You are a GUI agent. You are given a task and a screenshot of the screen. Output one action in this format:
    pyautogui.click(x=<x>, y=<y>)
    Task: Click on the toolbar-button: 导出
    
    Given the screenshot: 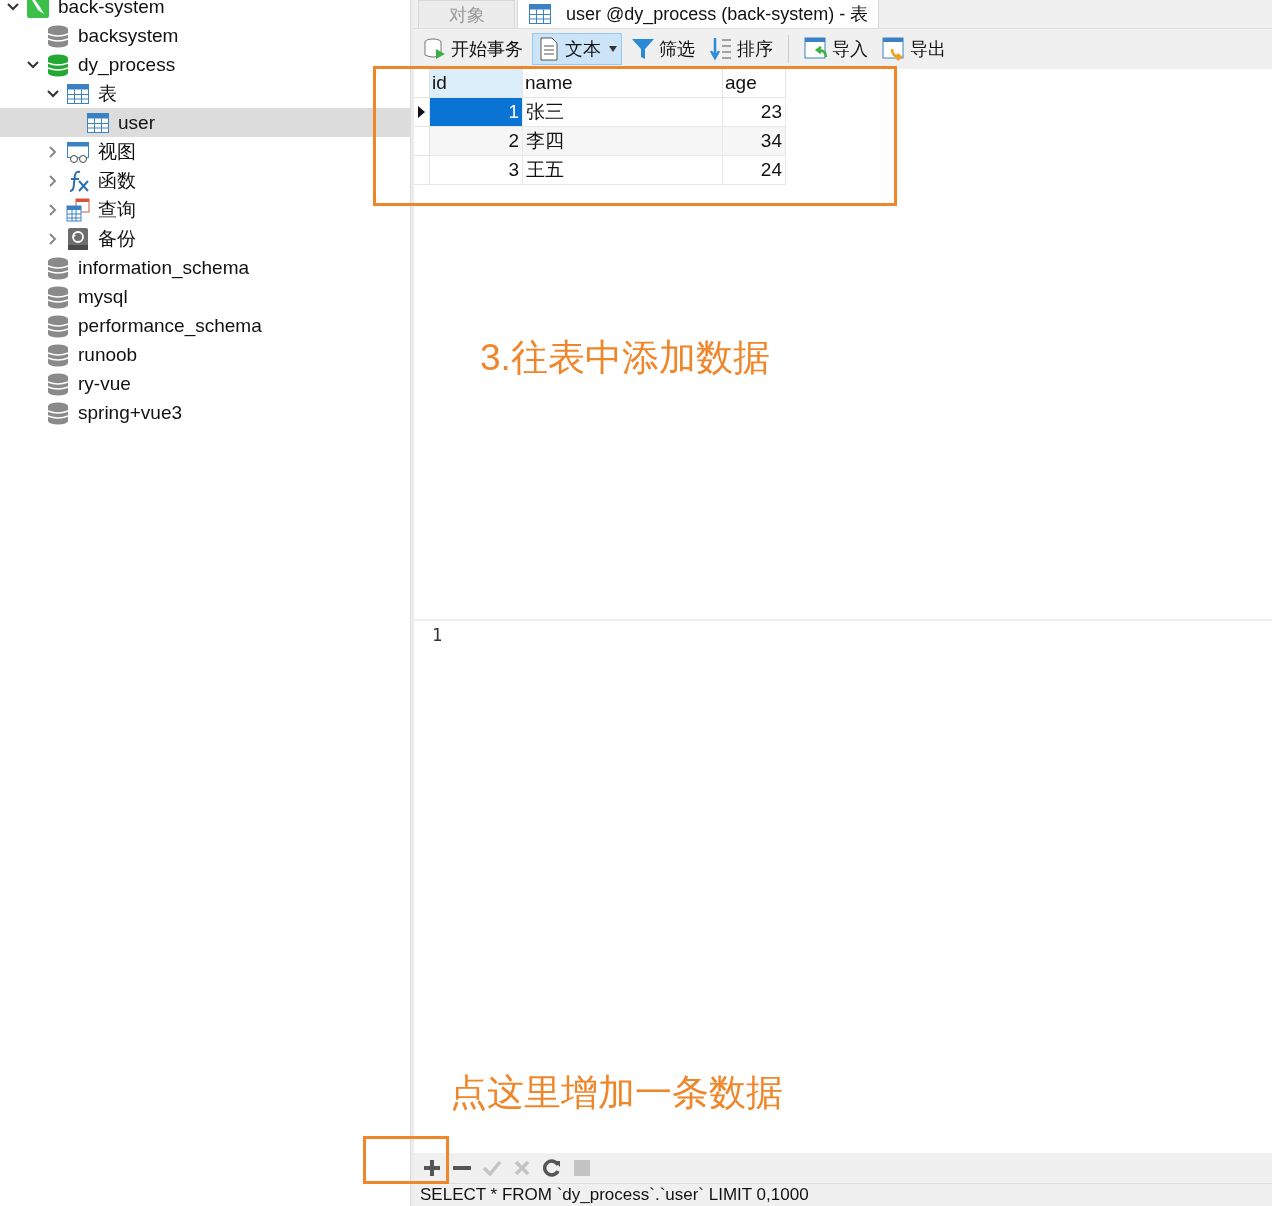 What is the action you would take?
    pyautogui.click(x=914, y=49)
    